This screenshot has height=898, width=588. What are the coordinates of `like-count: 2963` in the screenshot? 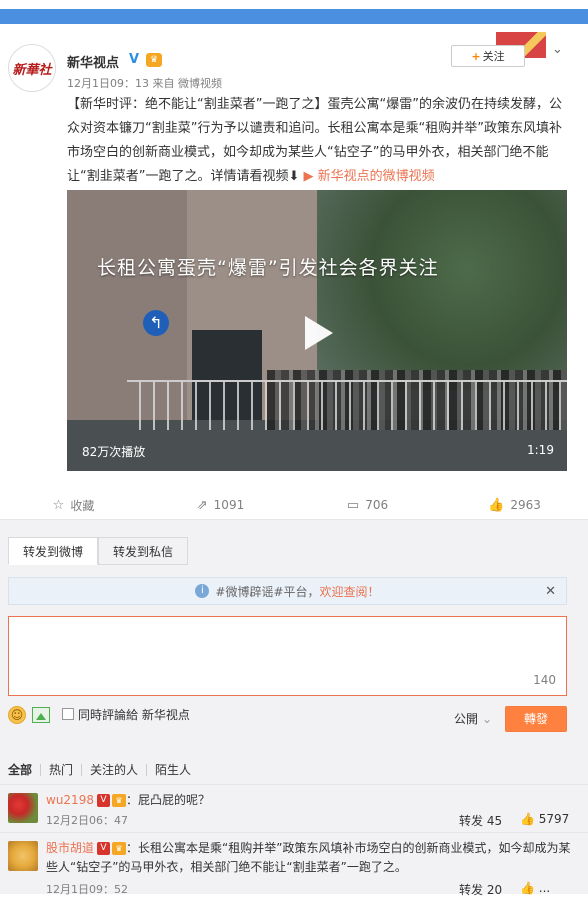 It's located at (525, 505).